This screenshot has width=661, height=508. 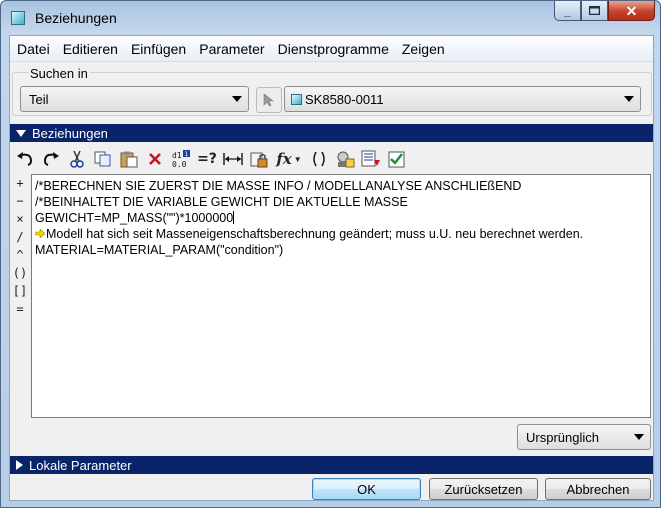 What do you see at coordinates (80, 465) in the screenshot?
I see `local-params-section-title: Lokale Parameter` at bounding box center [80, 465].